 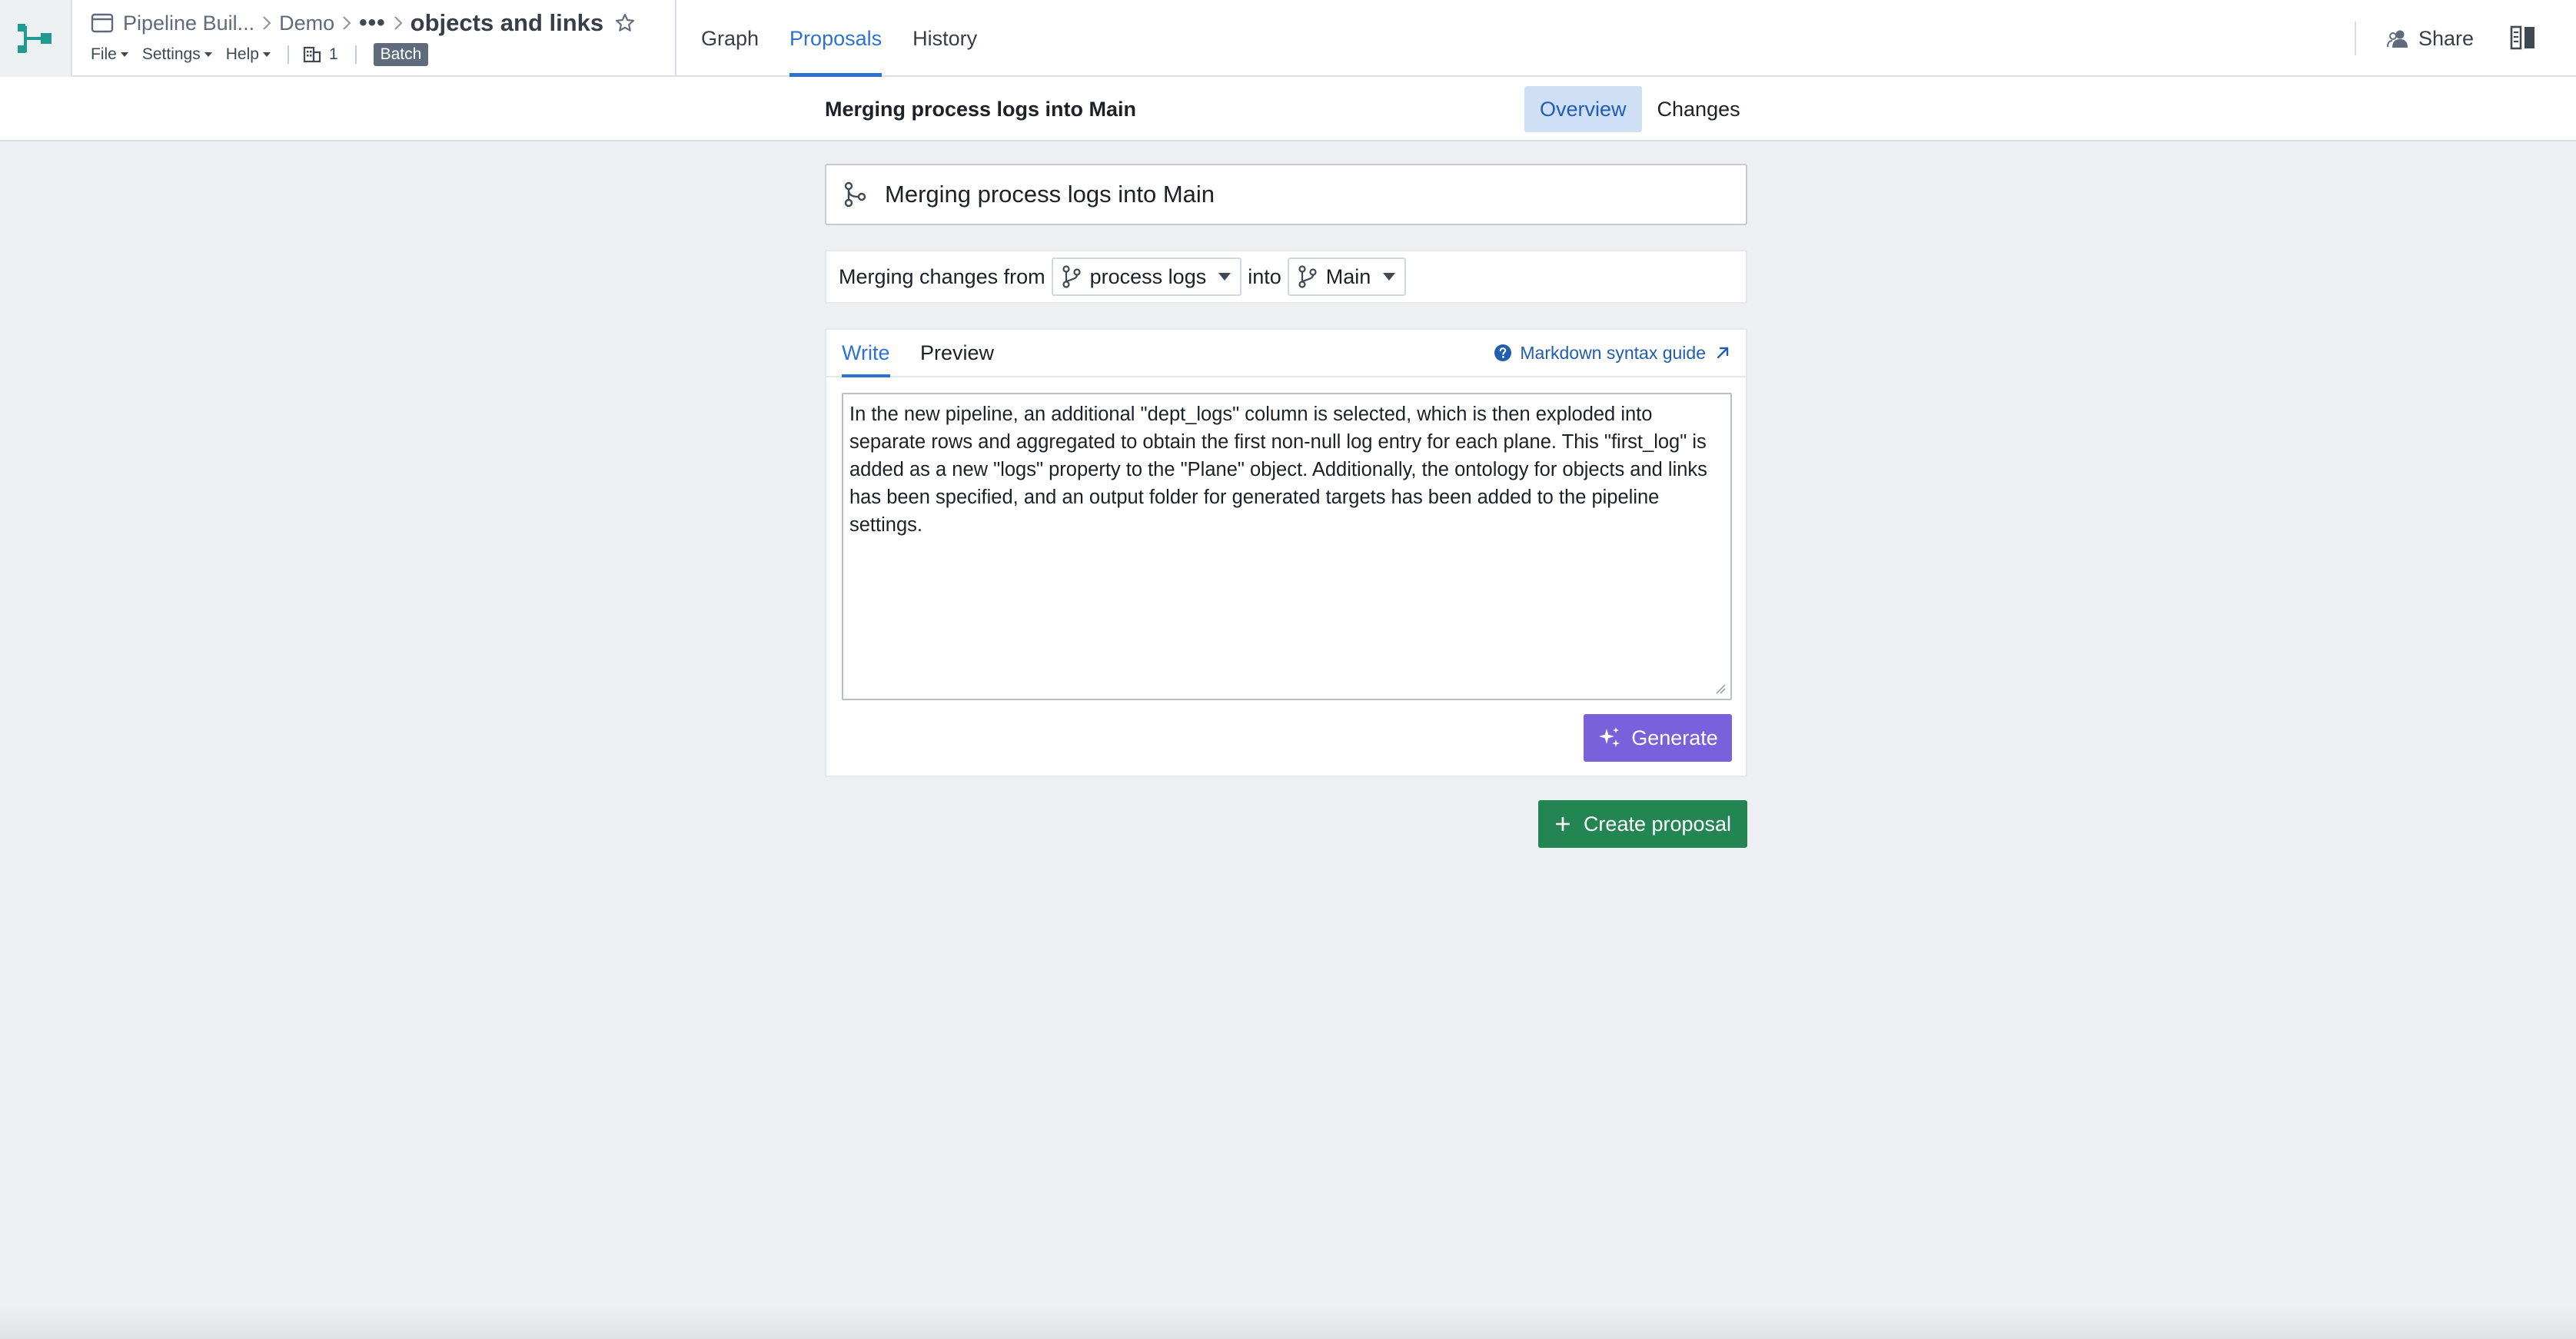 What do you see at coordinates (1286, 353) in the screenshot?
I see `editor-tabs: Write Preview Markdown syntax guide` at bounding box center [1286, 353].